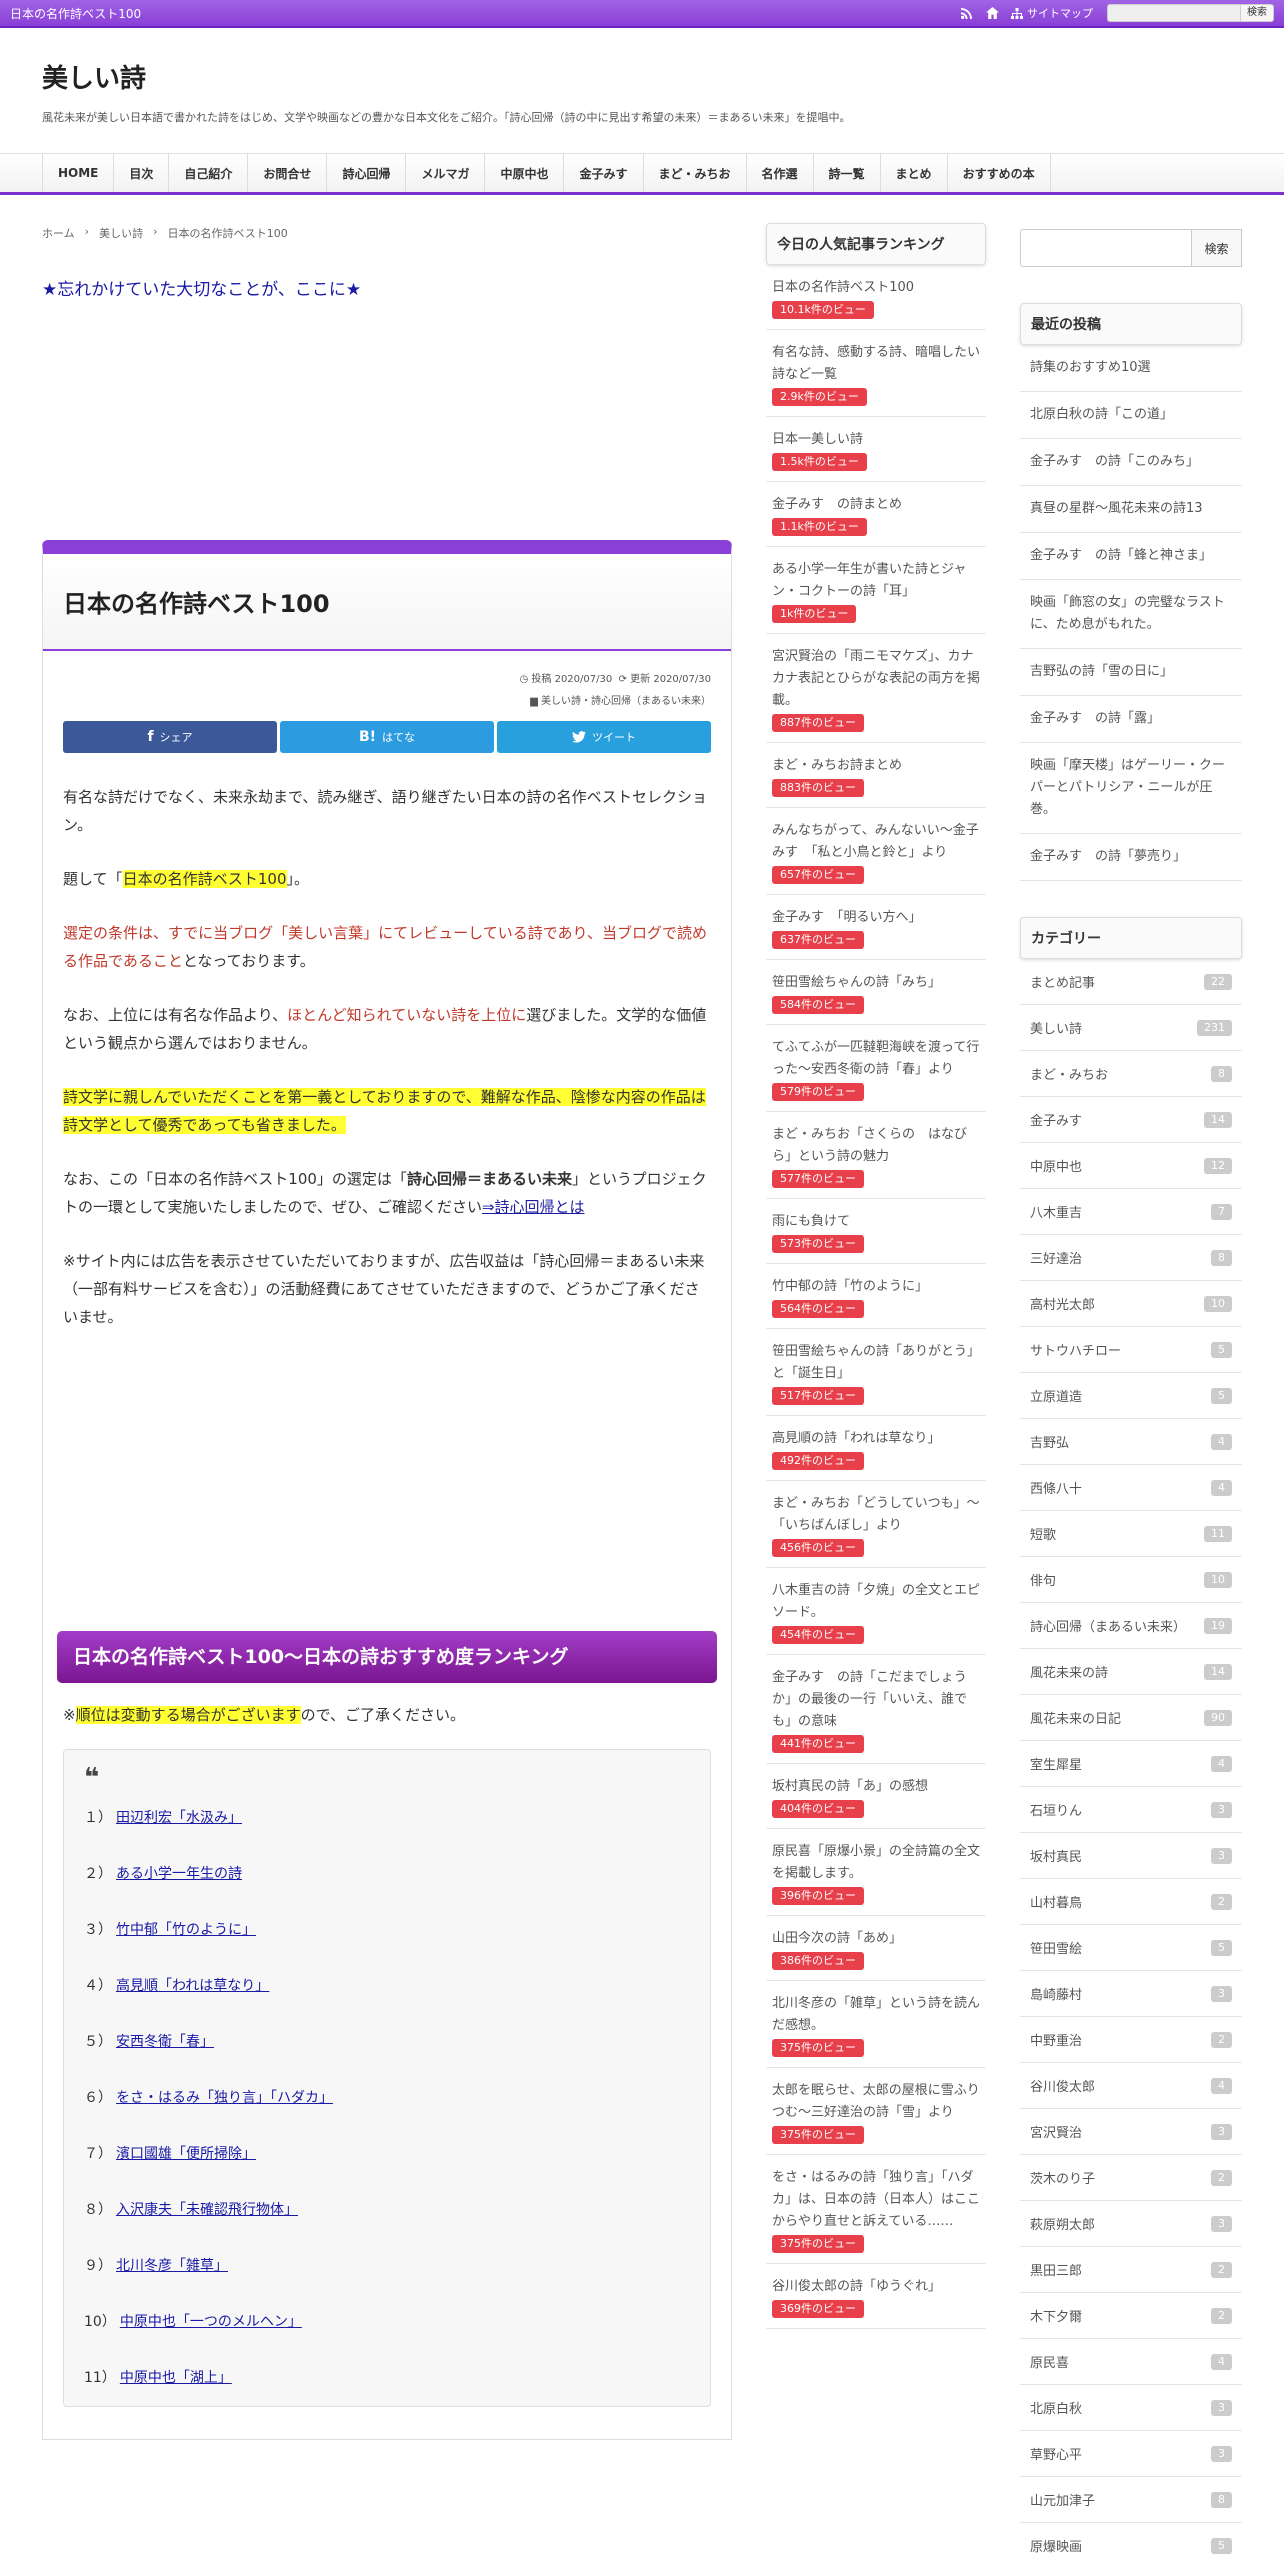 Image resolution: width=1284 pixels, height=2568 pixels. What do you see at coordinates (602, 173) in the screenshot?
I see `nav-item: 金子みす` at bounding box center [602, 173].